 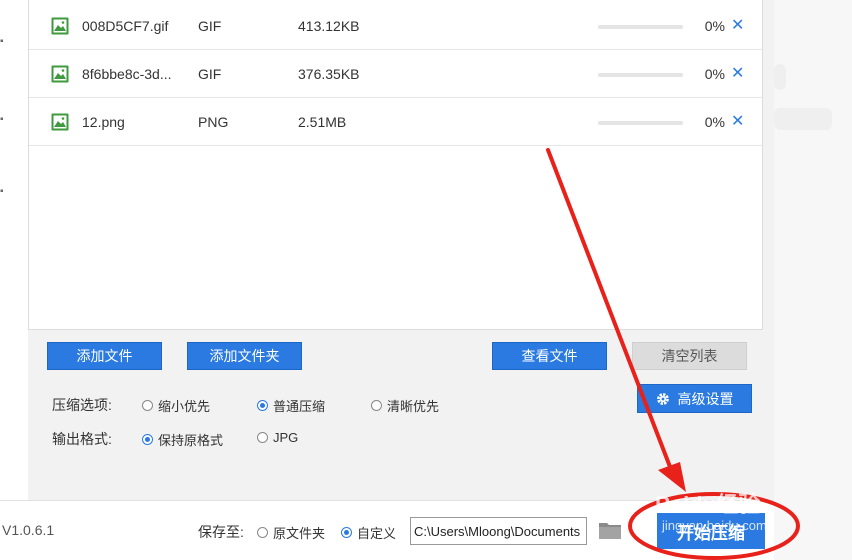 I want to click on compress-options-label: 压缩选项:, so click(x=82, y=405).